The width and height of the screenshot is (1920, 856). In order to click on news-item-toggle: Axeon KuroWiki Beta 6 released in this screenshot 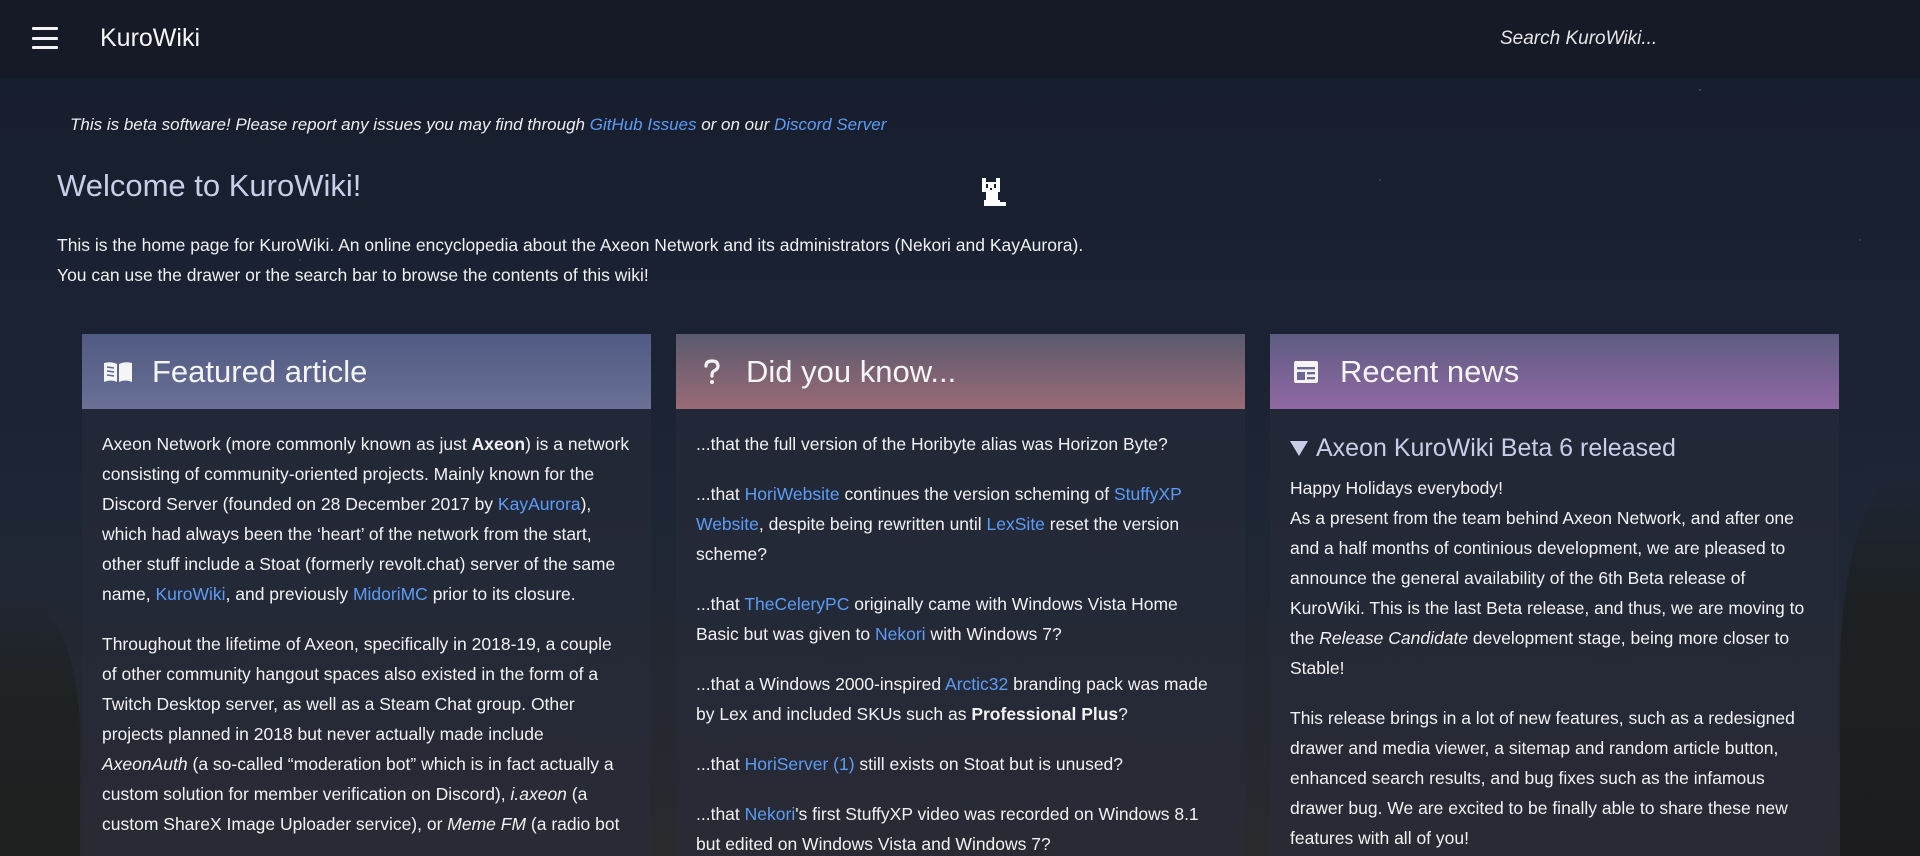, I will do `click(1554, 448)`.